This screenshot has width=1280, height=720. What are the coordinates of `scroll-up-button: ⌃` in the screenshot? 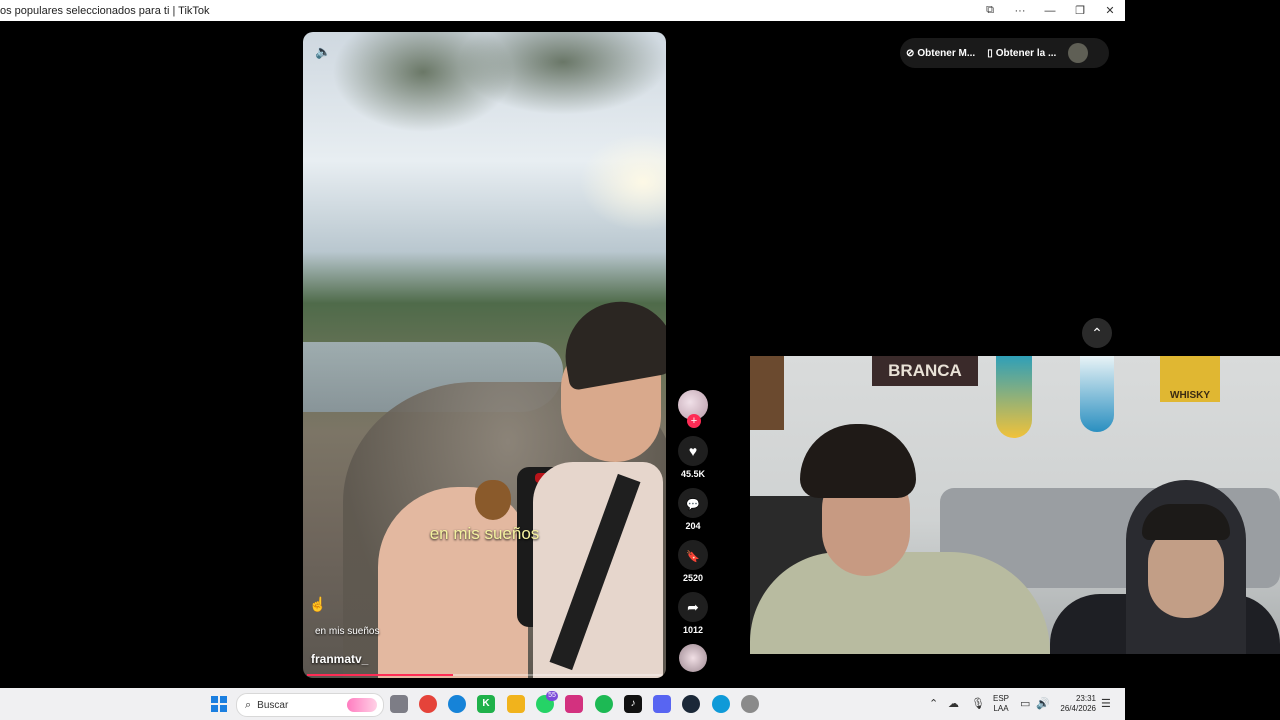 It's located at (1097, 333).